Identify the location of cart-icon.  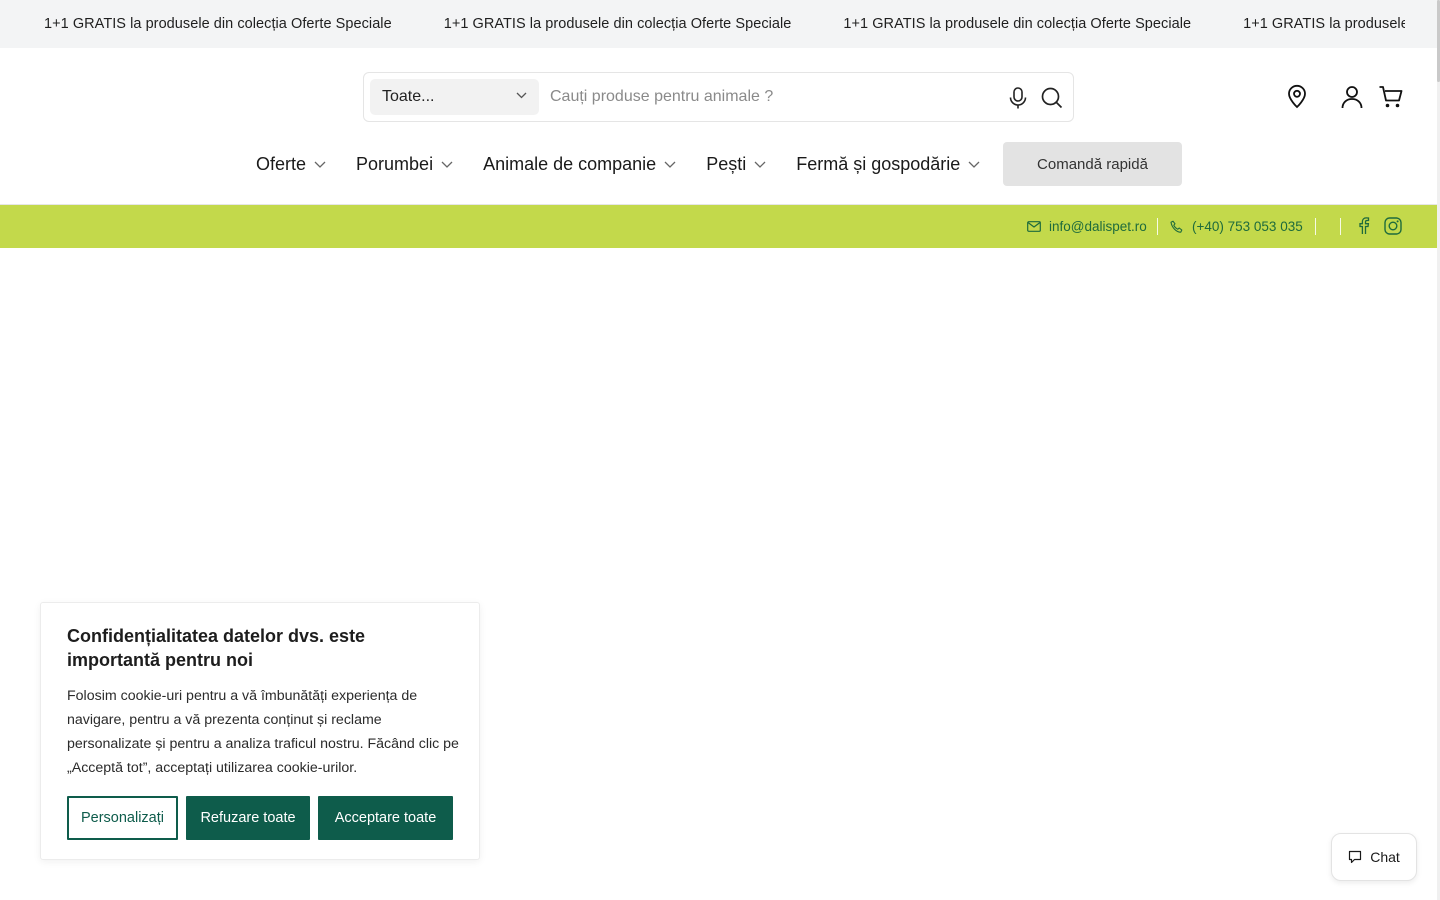
(1391, 97).